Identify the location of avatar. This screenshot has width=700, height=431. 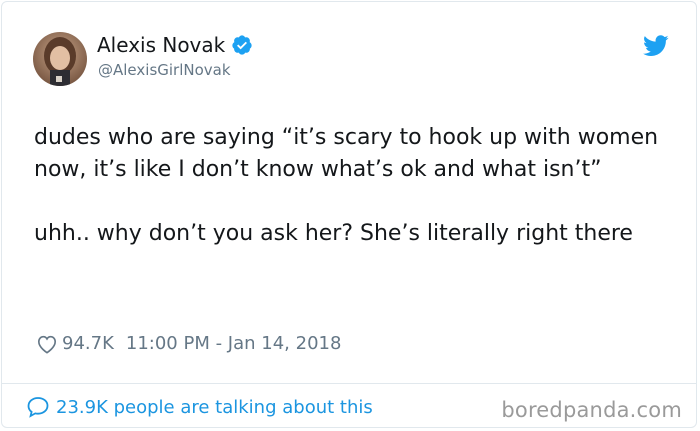
(60, 59).